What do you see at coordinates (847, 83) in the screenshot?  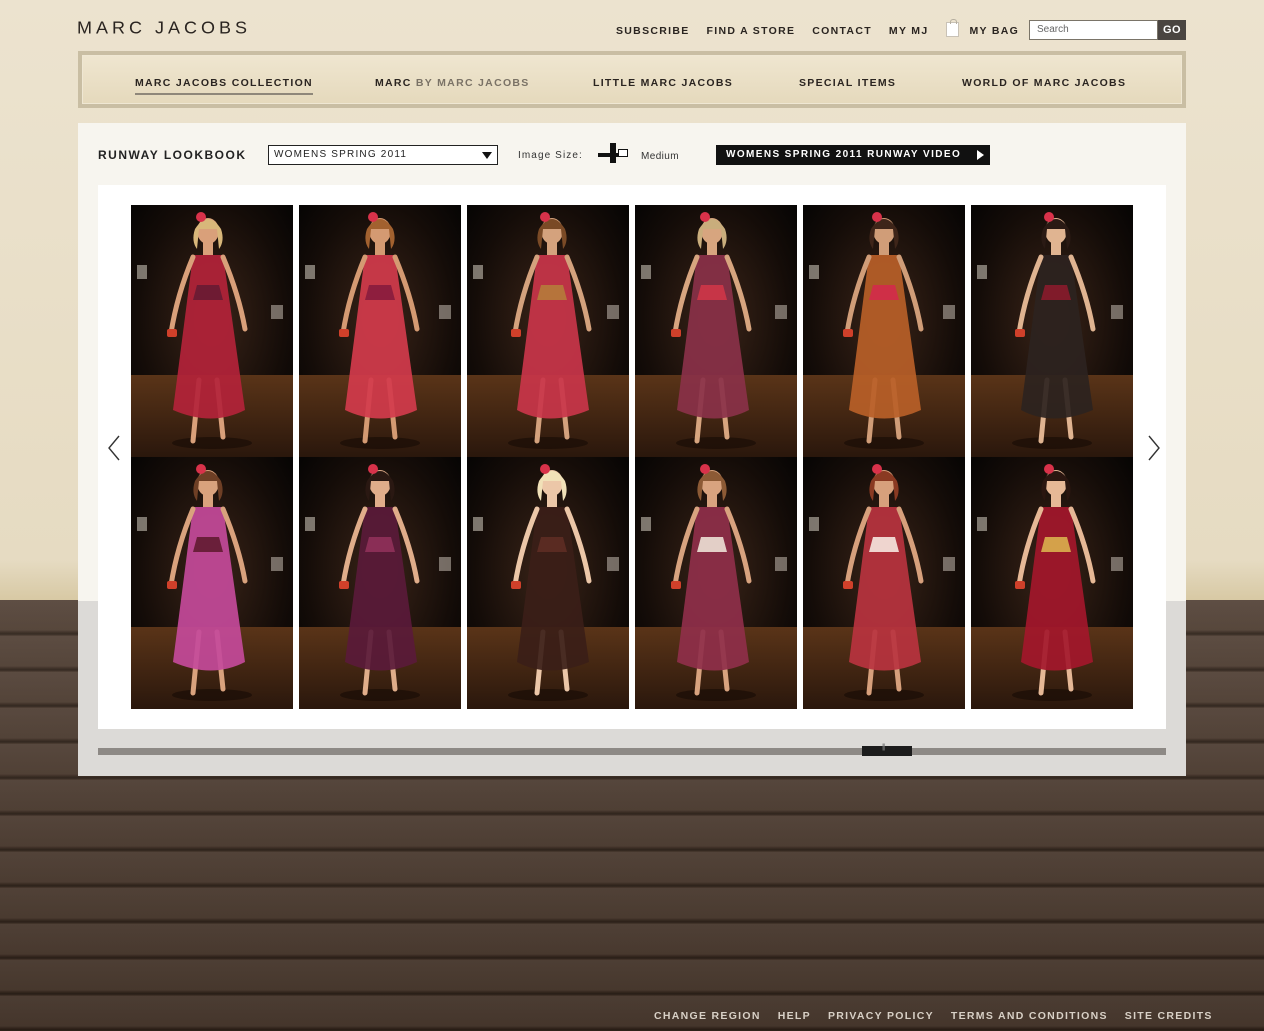 I see `nav-special-items: SPECIAL ITEMS` at bounding box center [847, 83].